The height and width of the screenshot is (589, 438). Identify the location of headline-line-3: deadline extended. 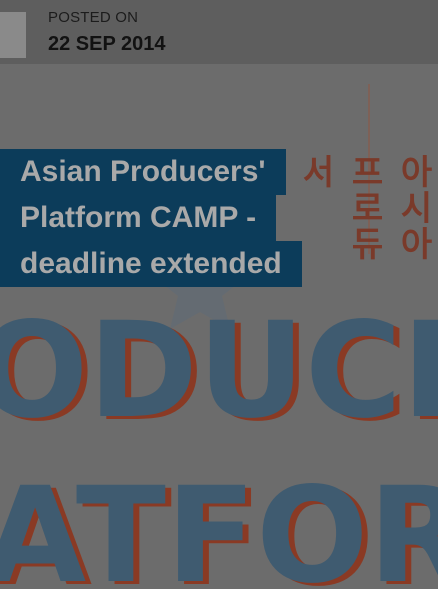
(151, 264).